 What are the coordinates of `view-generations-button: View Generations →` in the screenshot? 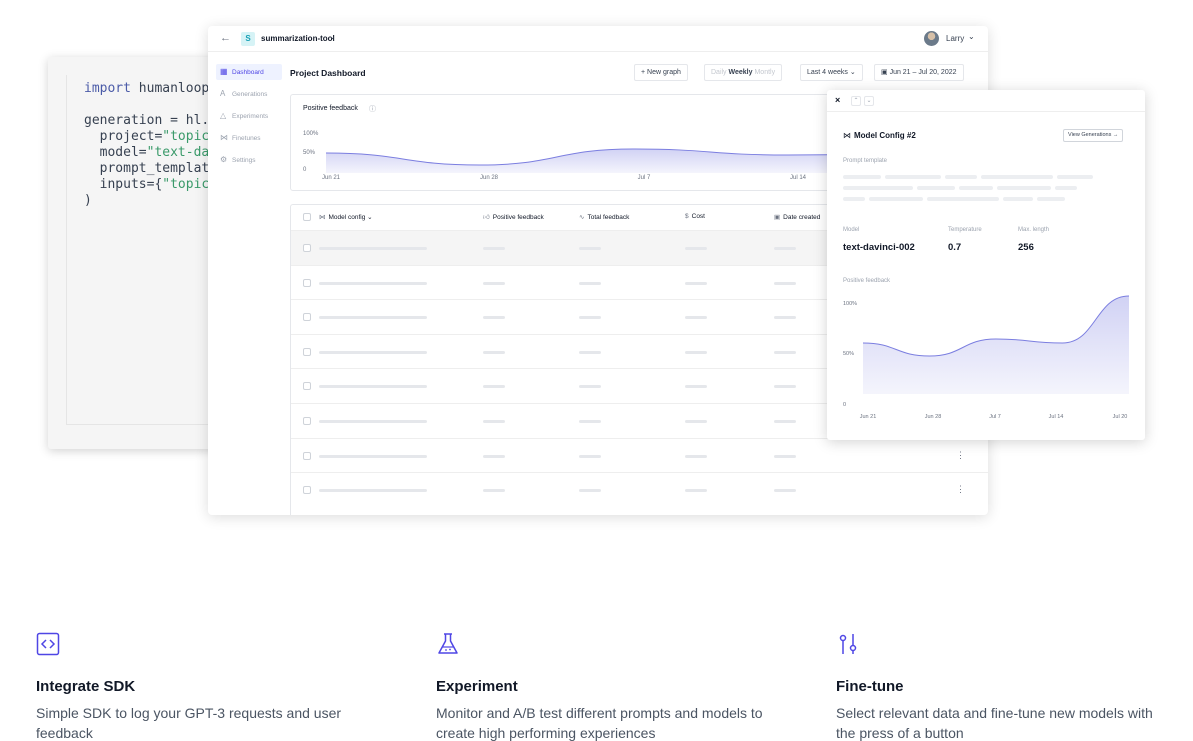 It's located at (1093, 135).